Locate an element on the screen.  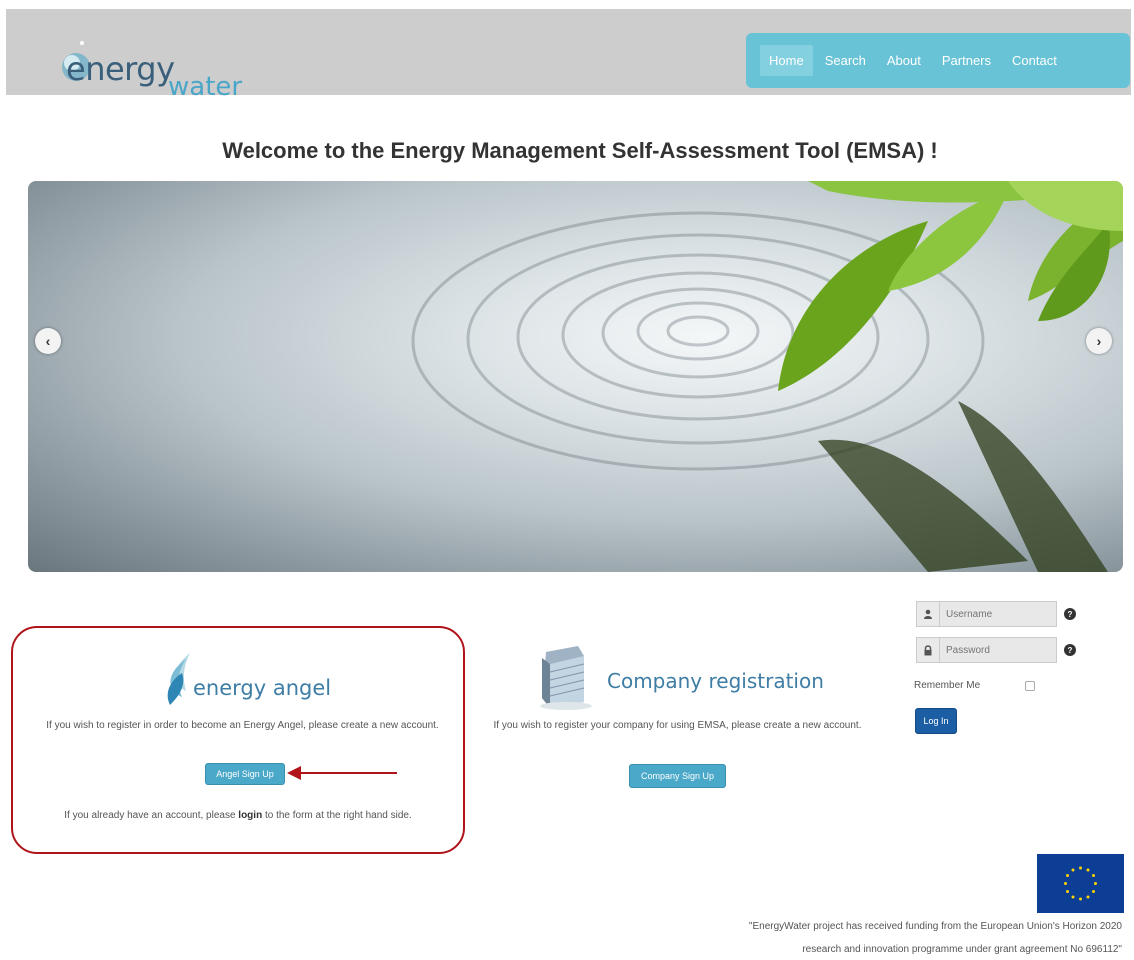
energy-angel-logo-text: energy angel is located at coordinates (262, 688).